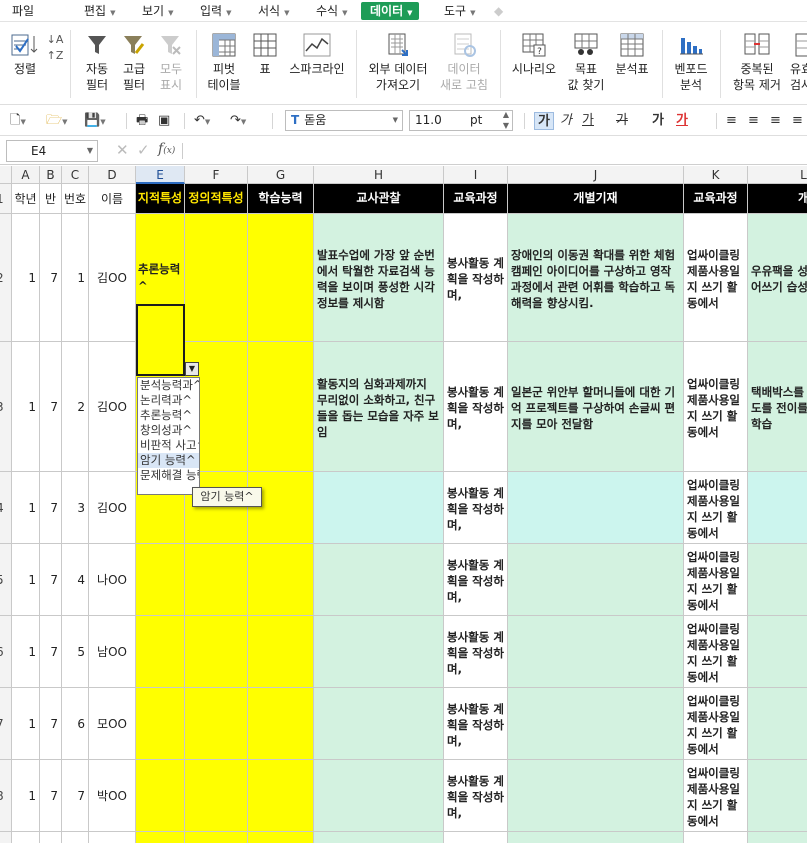 The image size is (807, 843). Describe the element at coordinates (498, 11) in the screenshot. I see `collapse-icon: ◆` at that location.